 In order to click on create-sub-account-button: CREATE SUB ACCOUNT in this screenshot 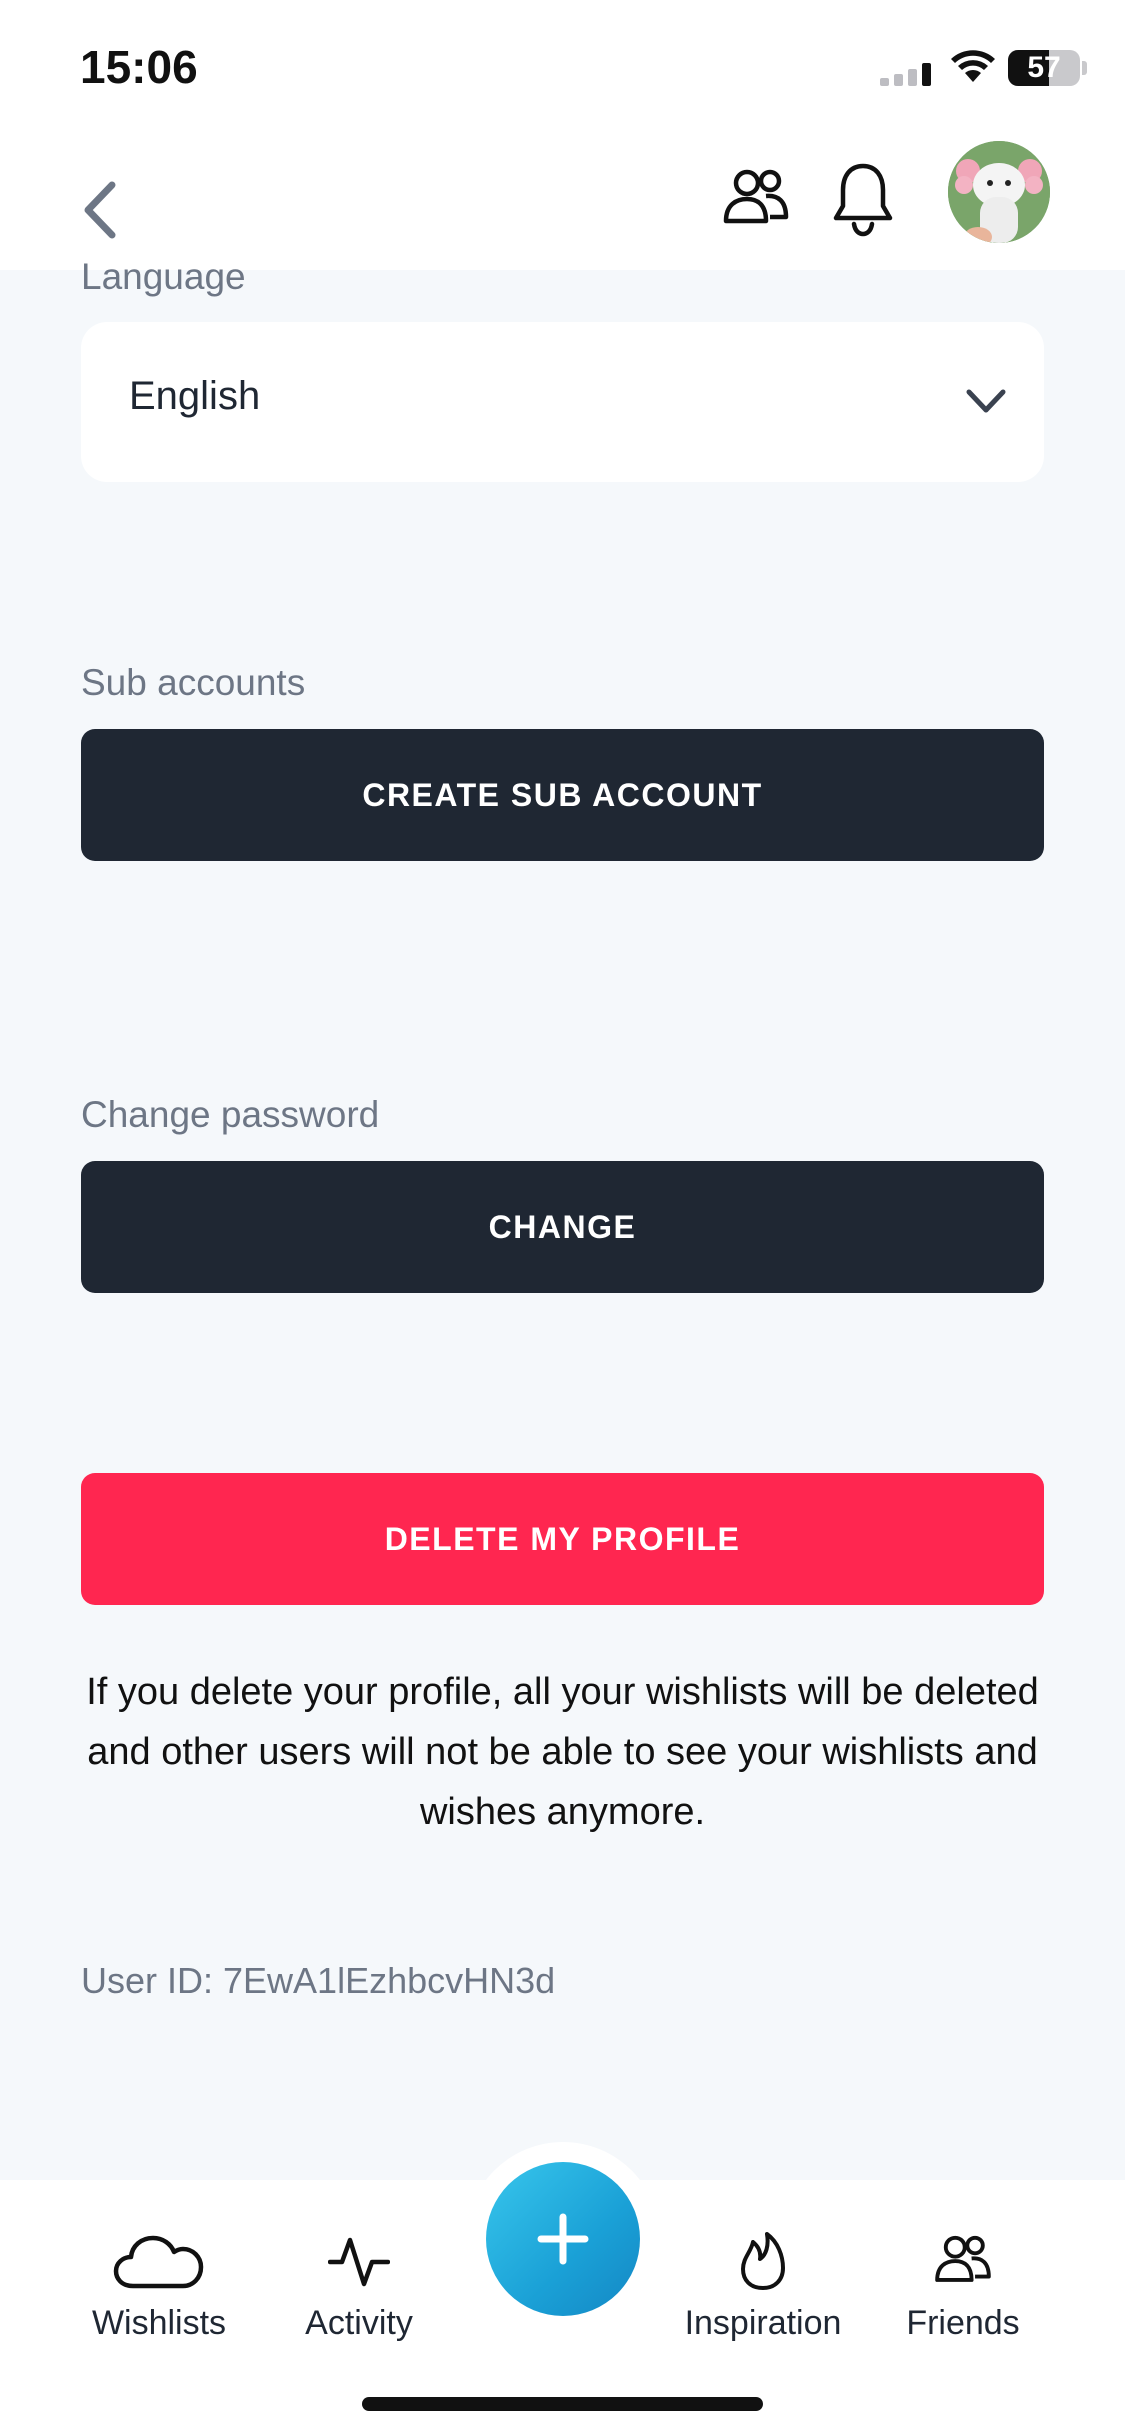, I will do `click(562, 795)`.